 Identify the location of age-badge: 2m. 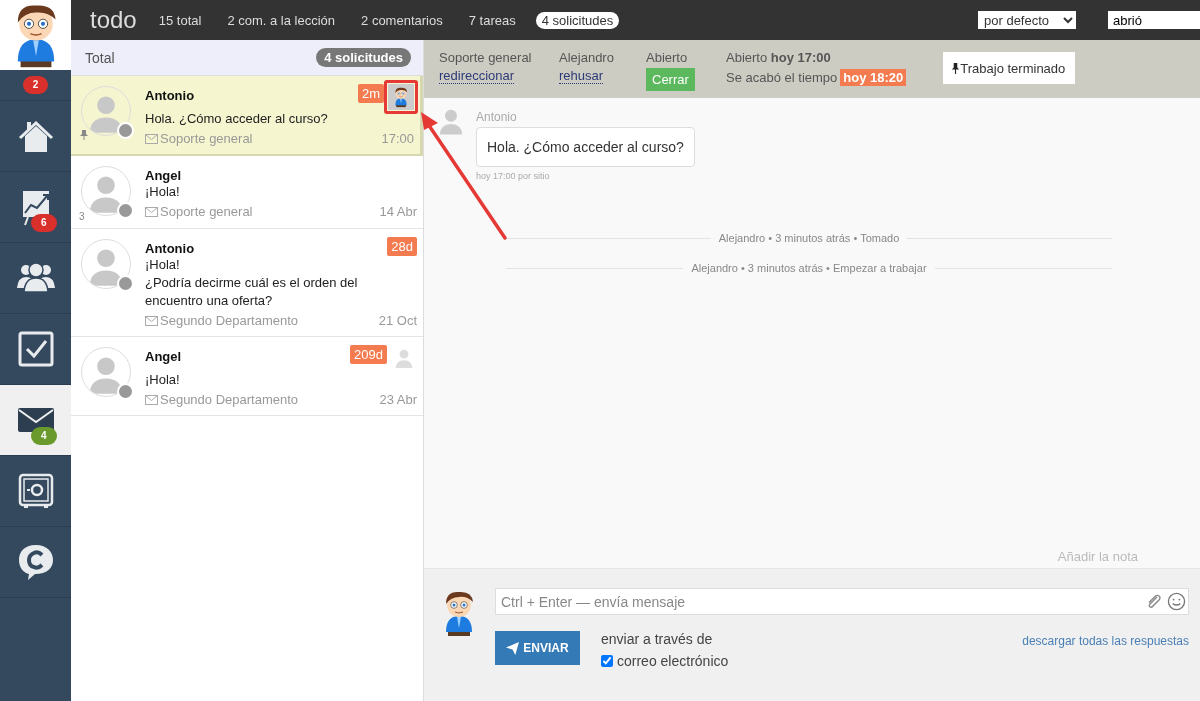
(370, 93).